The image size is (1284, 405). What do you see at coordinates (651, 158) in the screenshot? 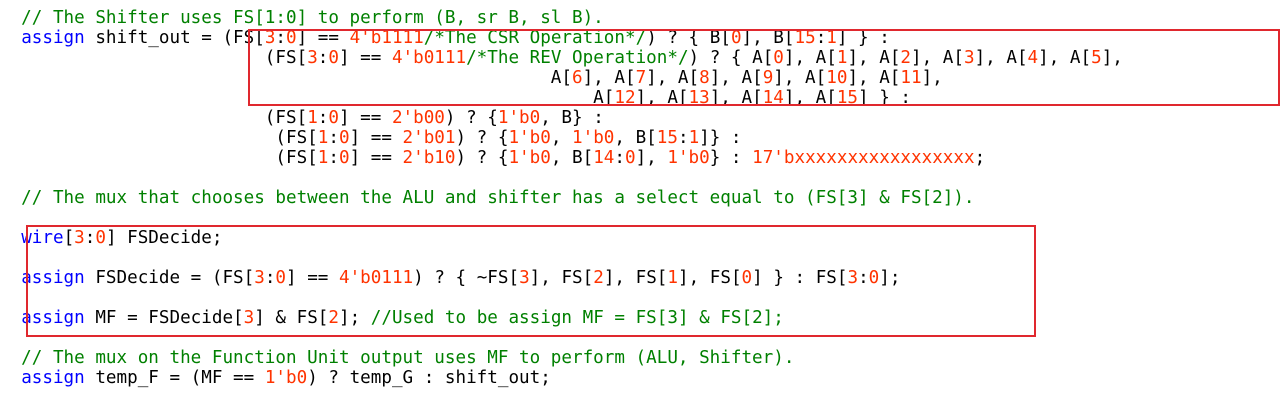
I see `code-token-pl: ],` at bounding box center [651, 158].